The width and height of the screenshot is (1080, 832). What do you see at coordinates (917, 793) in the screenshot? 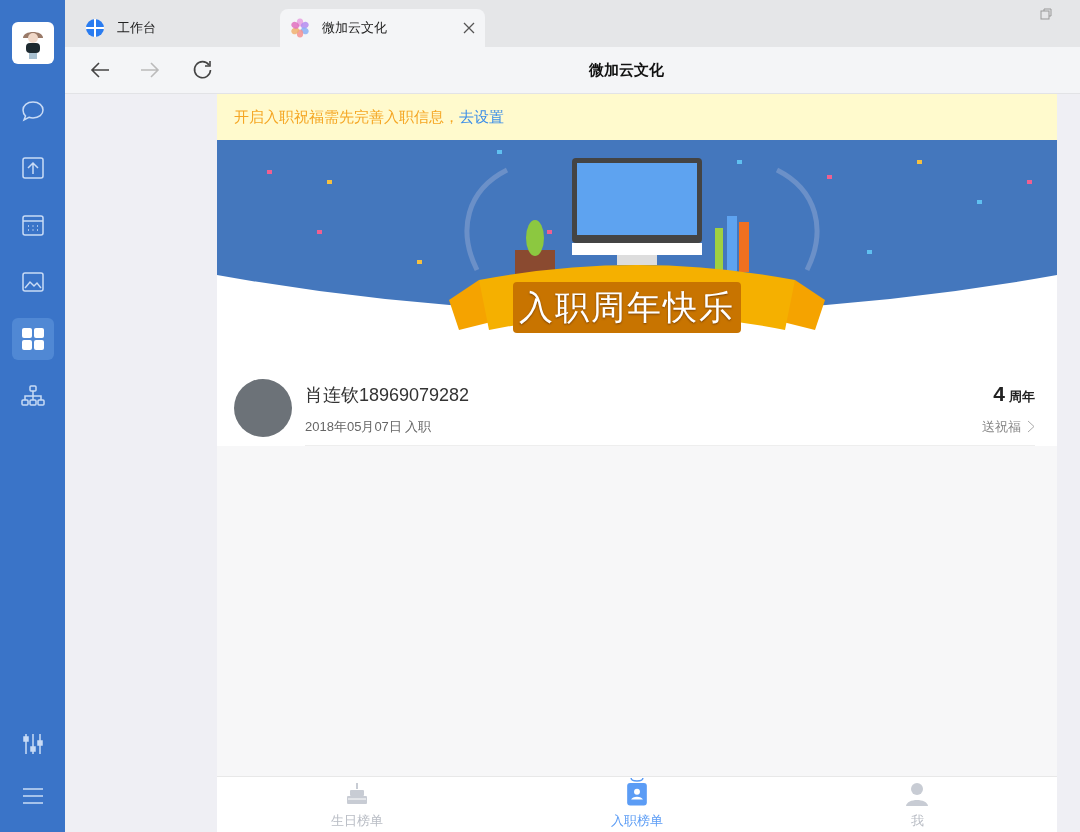
I see `person-icon` at bounding box center [917, 793].